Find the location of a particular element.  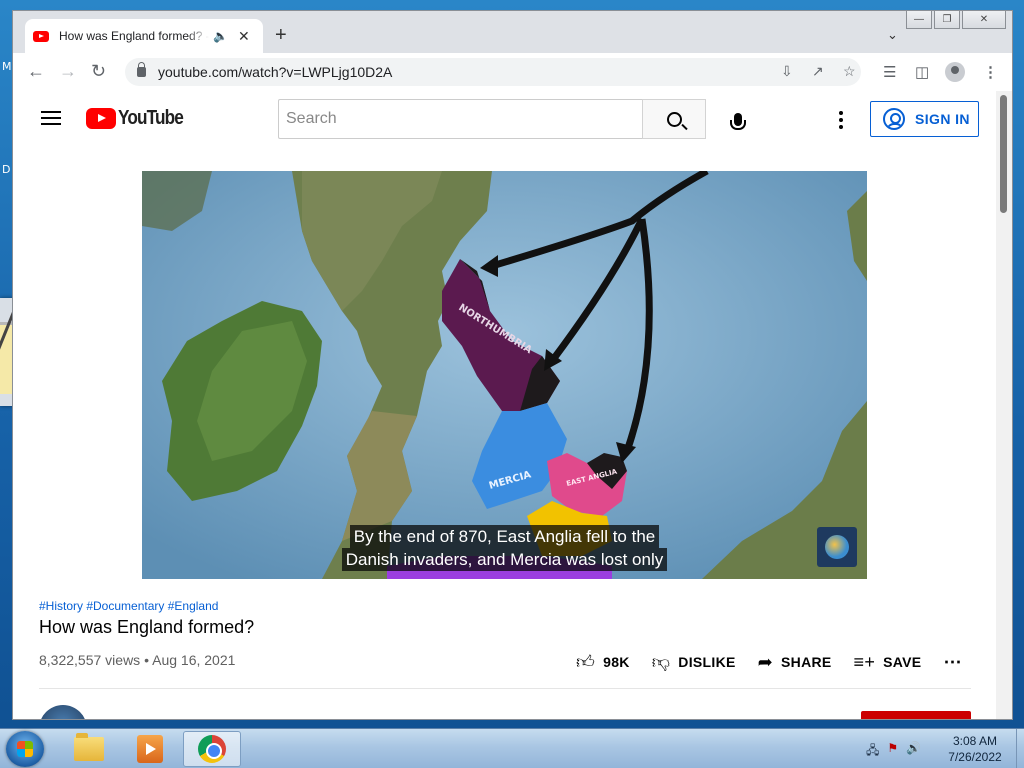

tab-search-chevron-icon: ⌄ is located at coordinates (892, 35).